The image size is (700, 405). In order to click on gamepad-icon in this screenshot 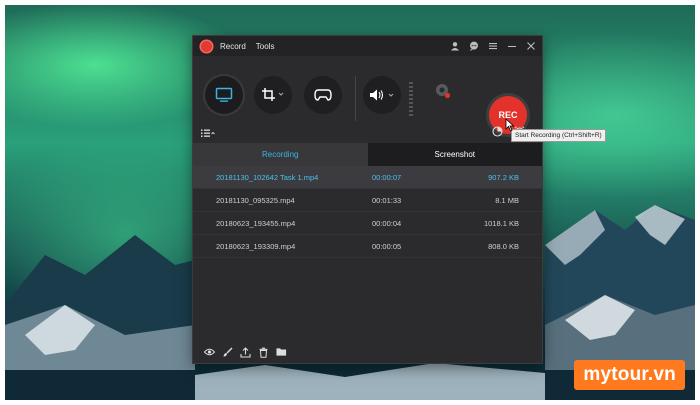, I will do `click(323, 95)`.